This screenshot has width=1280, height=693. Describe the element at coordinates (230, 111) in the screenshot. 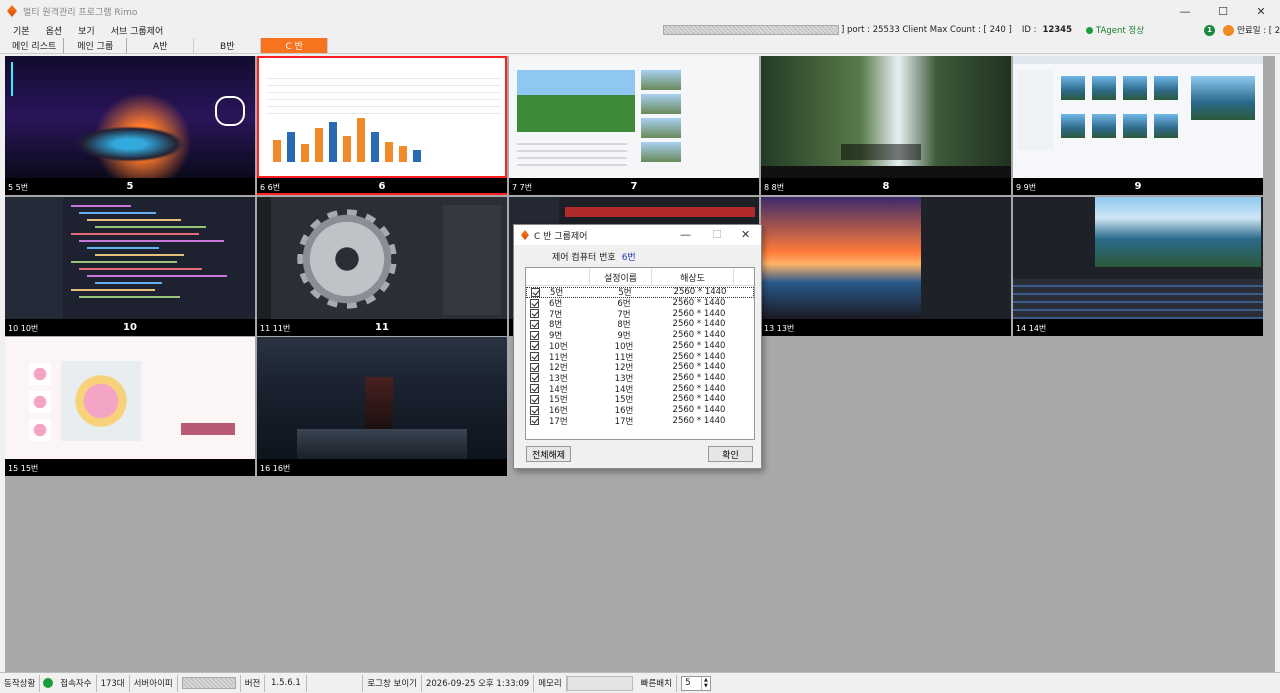

I see `map-overlay` at that location.